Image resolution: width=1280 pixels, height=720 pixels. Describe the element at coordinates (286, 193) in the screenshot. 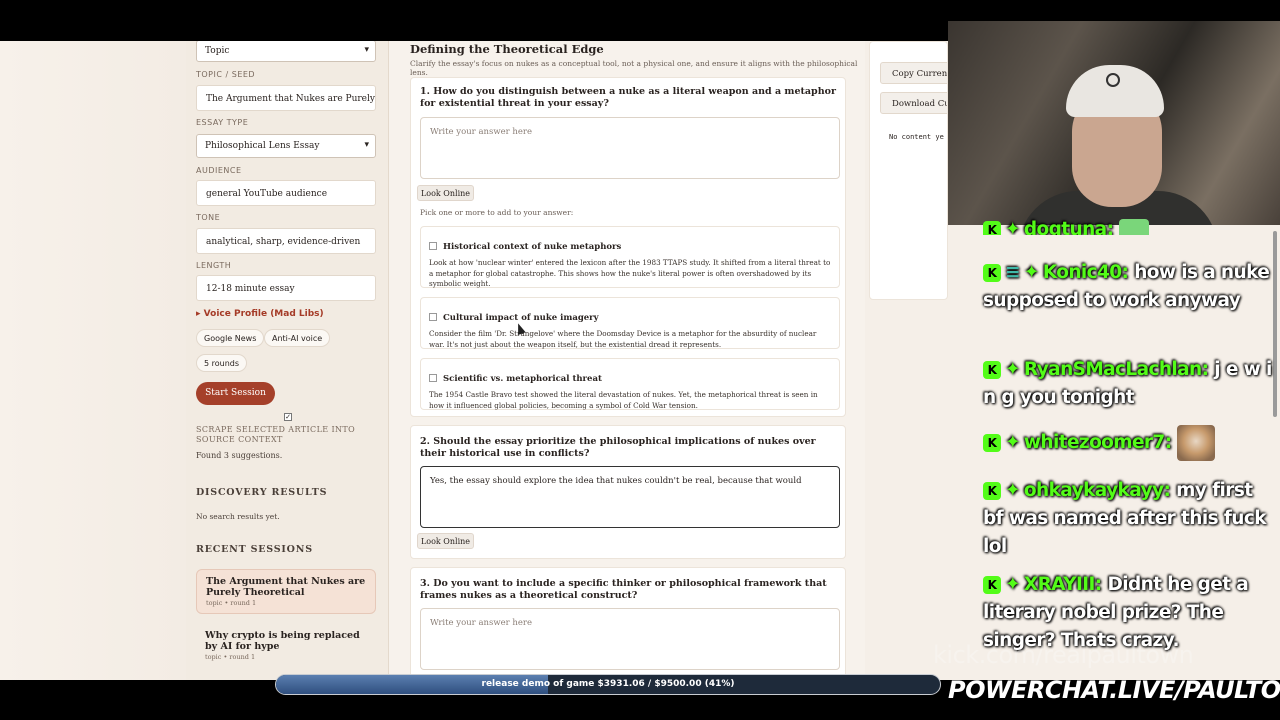

I see `audience-input: general YouTube audience` at that location.